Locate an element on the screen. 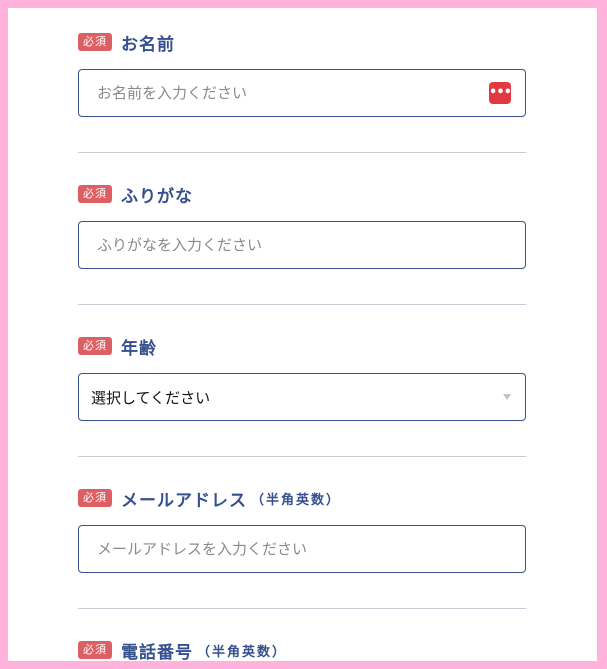 The height and width of the screenshot is (669, 607). phone-field-group: 必須 電話番号 （半角英数） is located at coordinates (302, 650).